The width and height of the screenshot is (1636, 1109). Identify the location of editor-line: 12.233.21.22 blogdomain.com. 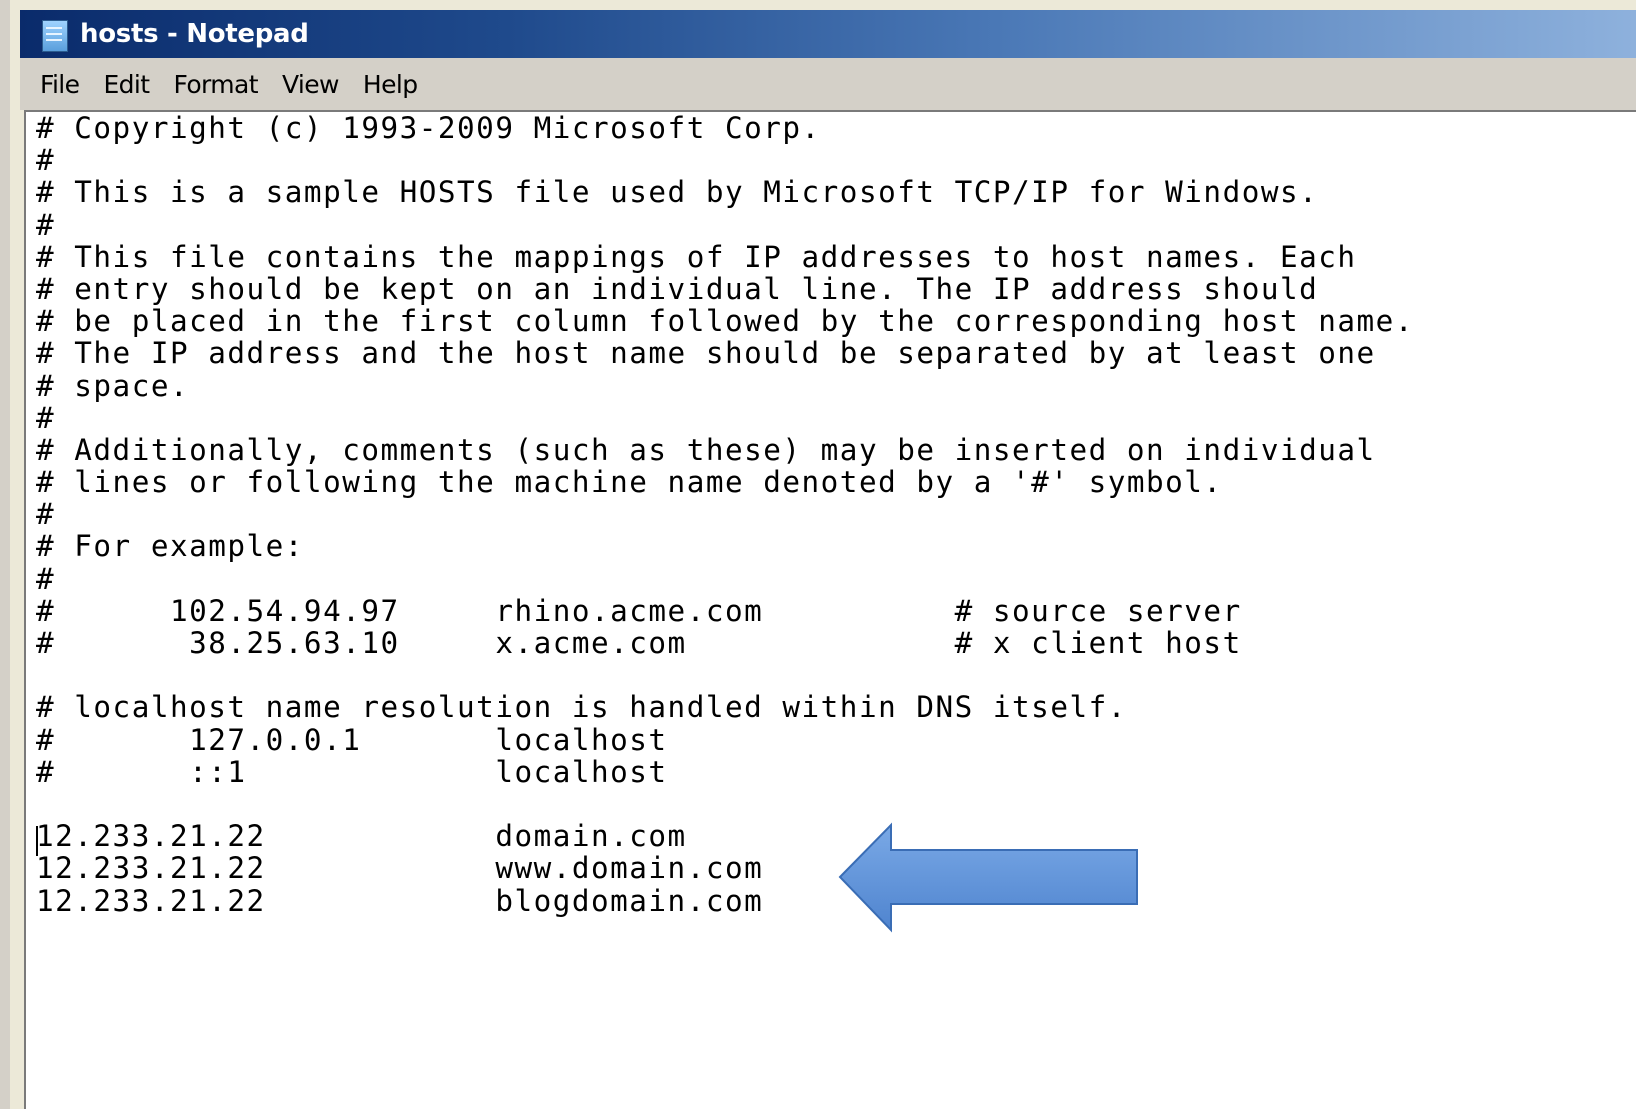
(400, 900).